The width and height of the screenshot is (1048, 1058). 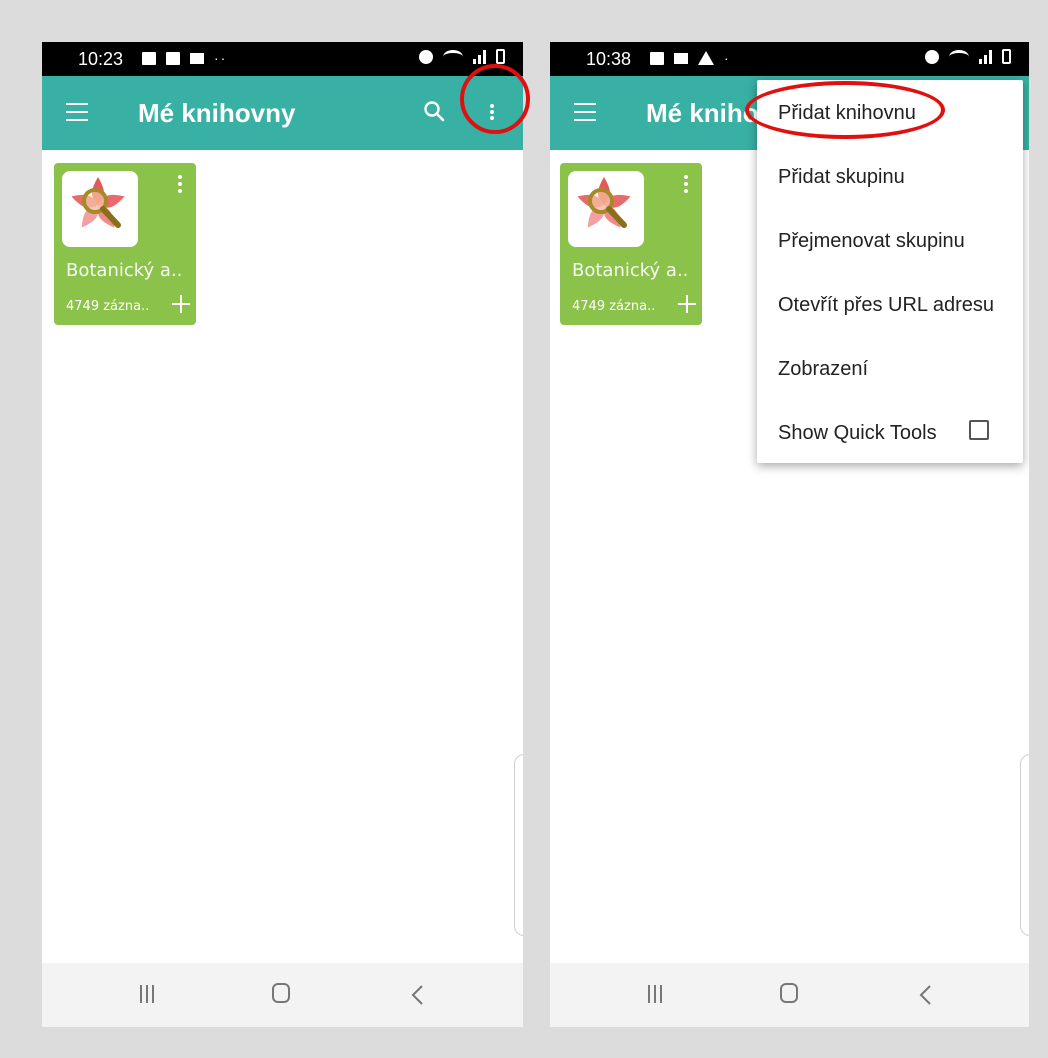 What do you see at coordinates (706, 58) in the screenshot?
I see `warning-icon` at bounding box center [706, 58].